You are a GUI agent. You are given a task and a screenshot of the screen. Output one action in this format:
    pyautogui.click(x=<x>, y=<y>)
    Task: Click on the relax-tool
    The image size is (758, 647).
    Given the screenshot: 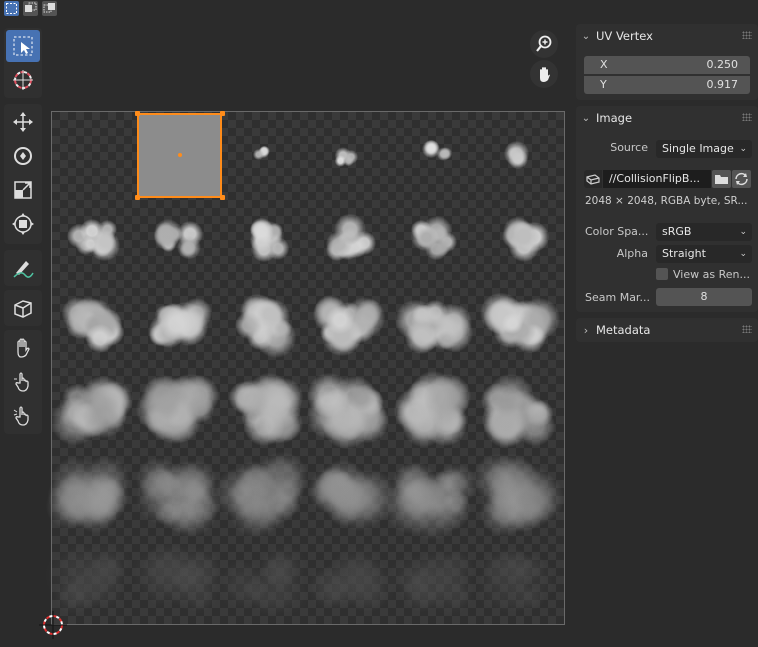 What is the action you would take?
    pyautogui.click(x=23, y=382)
    